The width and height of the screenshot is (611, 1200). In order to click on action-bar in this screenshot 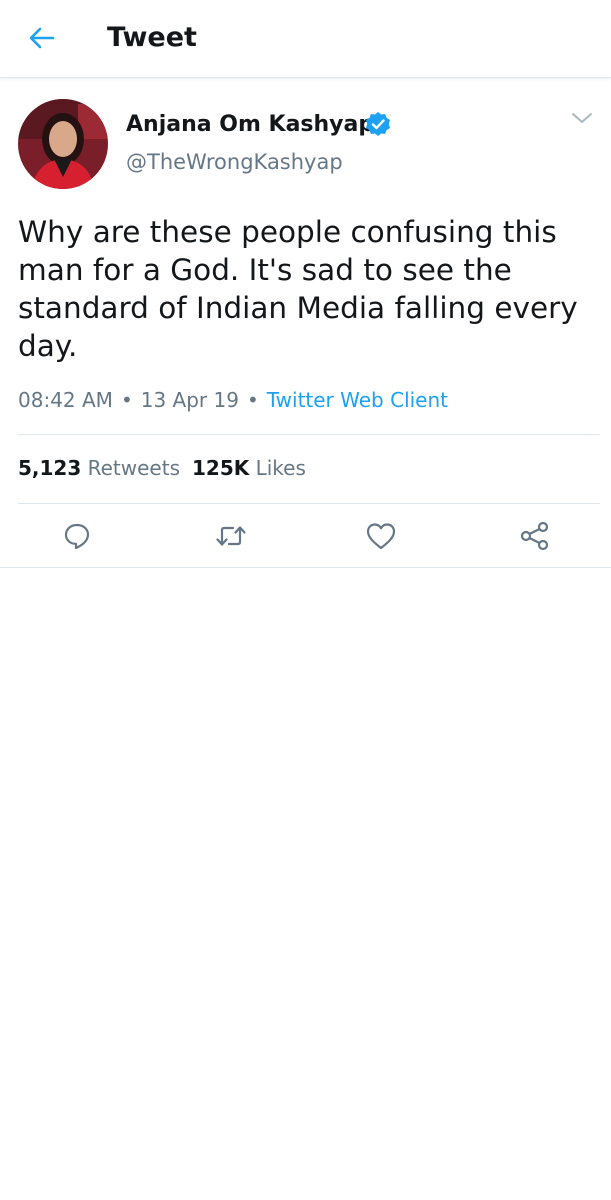, I will do `click(305, 536)`.